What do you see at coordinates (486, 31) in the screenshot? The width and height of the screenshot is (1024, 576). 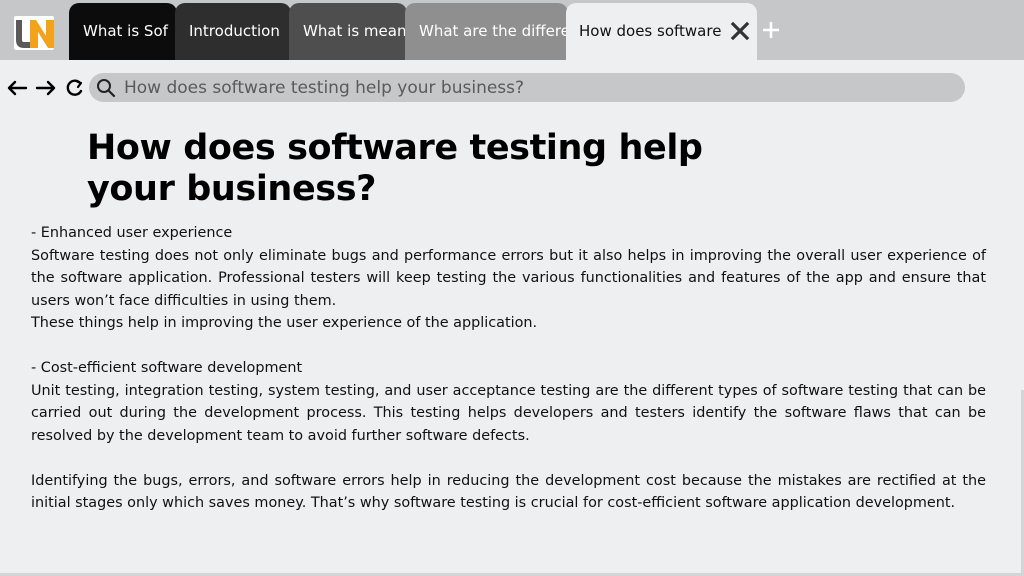 I see `tab-what-are-the-differences: What are the differen` at bounding box center [486, 31].